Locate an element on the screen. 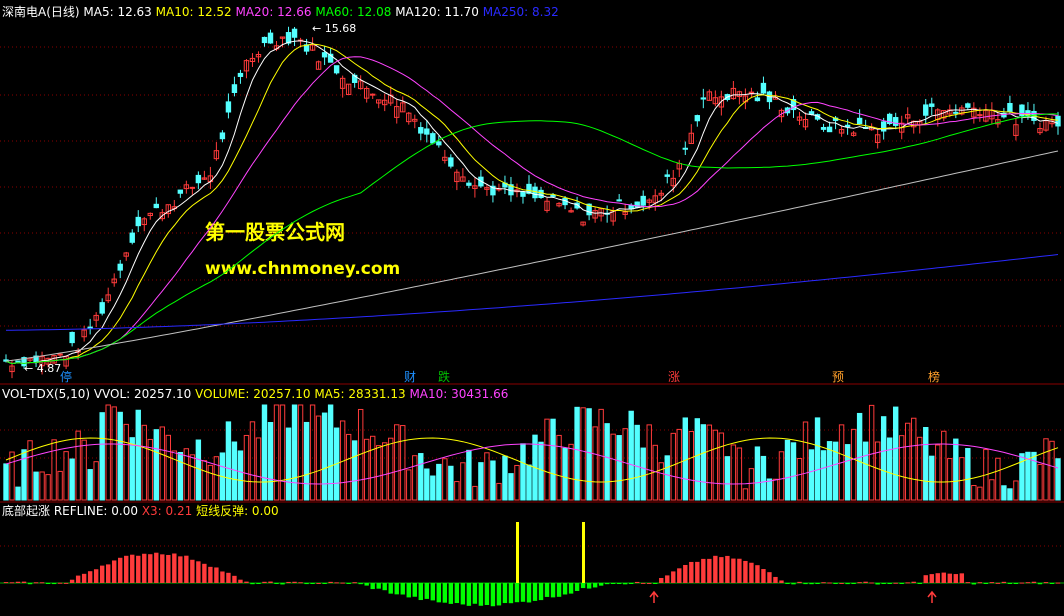 This screenshot has height=616, width=1064. rebound-signal-bar is located at coordinates (517, 552).